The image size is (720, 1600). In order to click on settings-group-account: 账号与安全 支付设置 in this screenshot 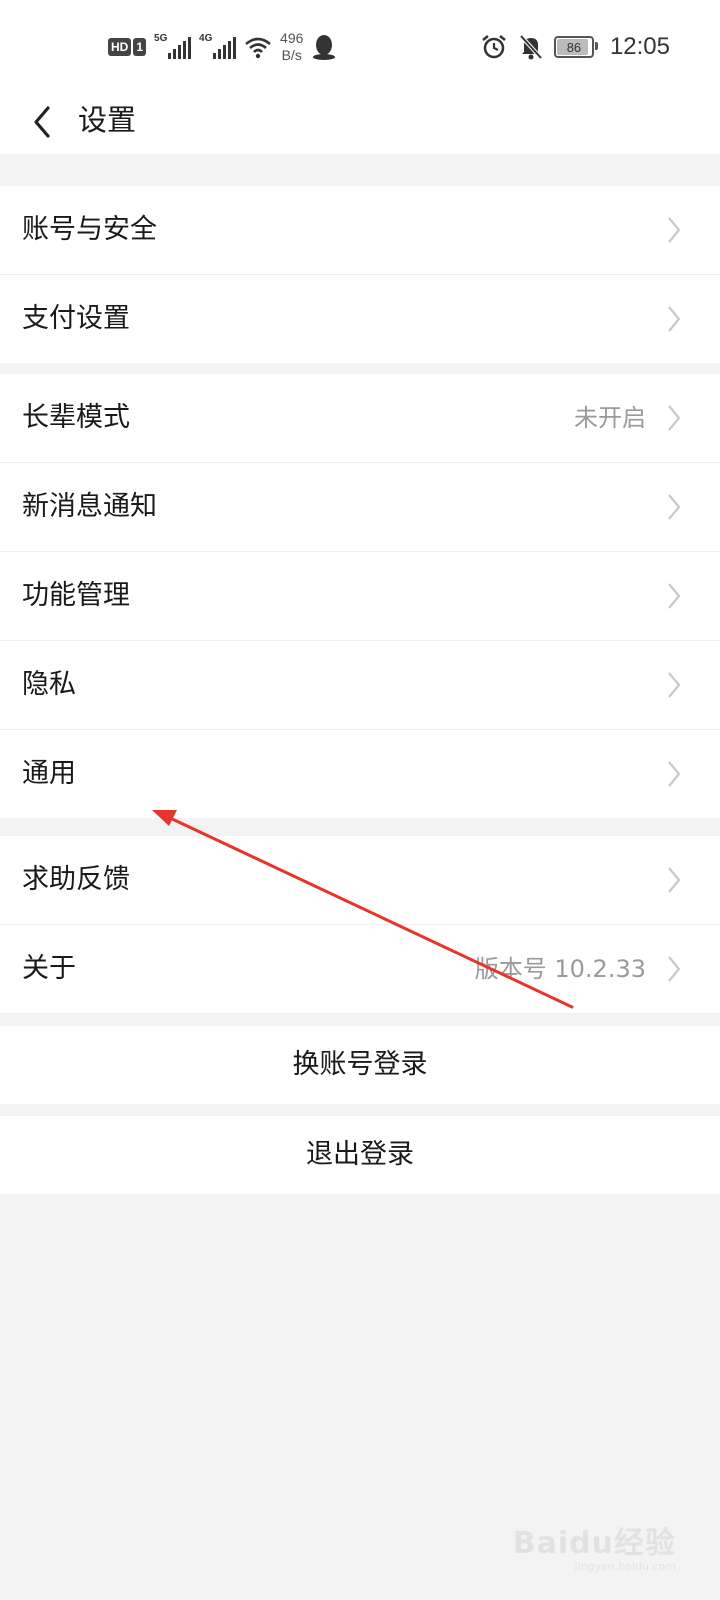, I will do `click(360, 274)`.